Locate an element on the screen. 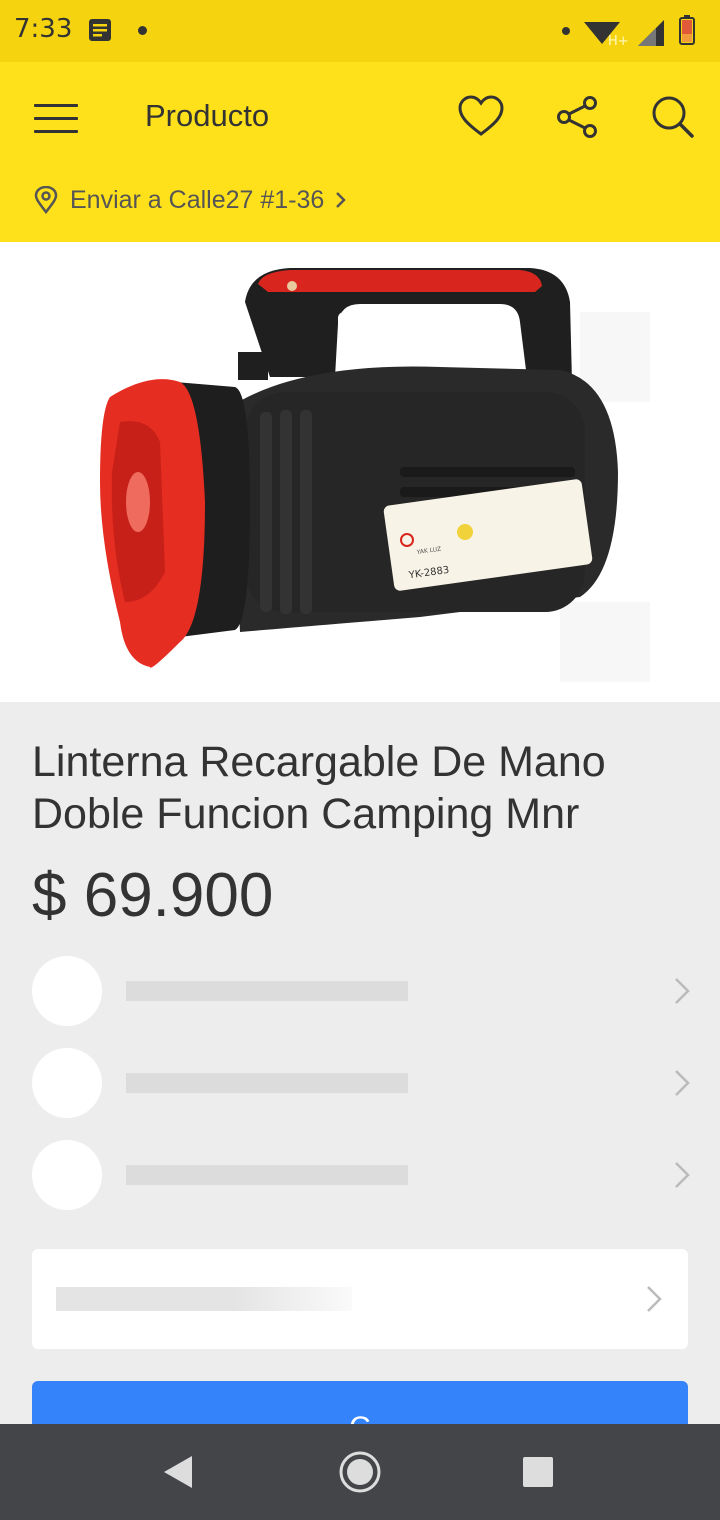 Image resolution: width=720 pixels, height=1520 pixels. heart-icon is located at coordinates (481, 117).